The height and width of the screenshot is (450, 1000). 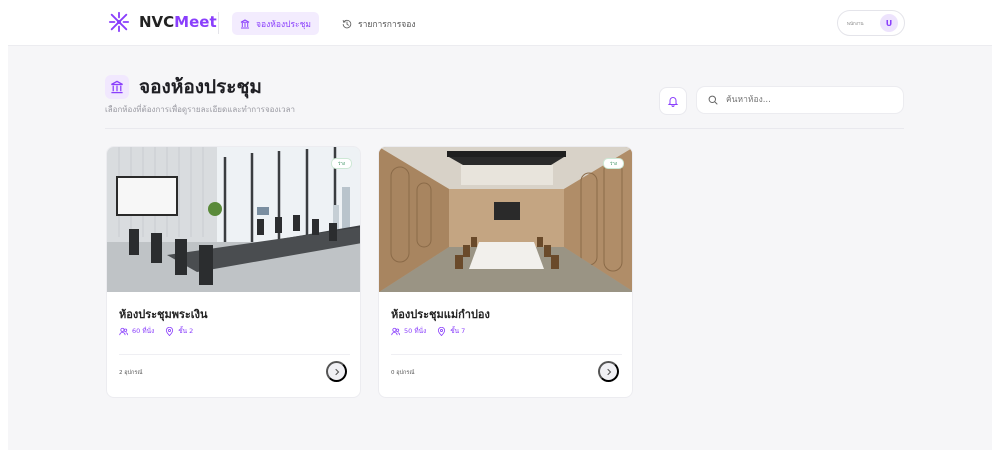 I want to click on equipment-count: 0 อุปกรณ์, so click(x=403, y=373).